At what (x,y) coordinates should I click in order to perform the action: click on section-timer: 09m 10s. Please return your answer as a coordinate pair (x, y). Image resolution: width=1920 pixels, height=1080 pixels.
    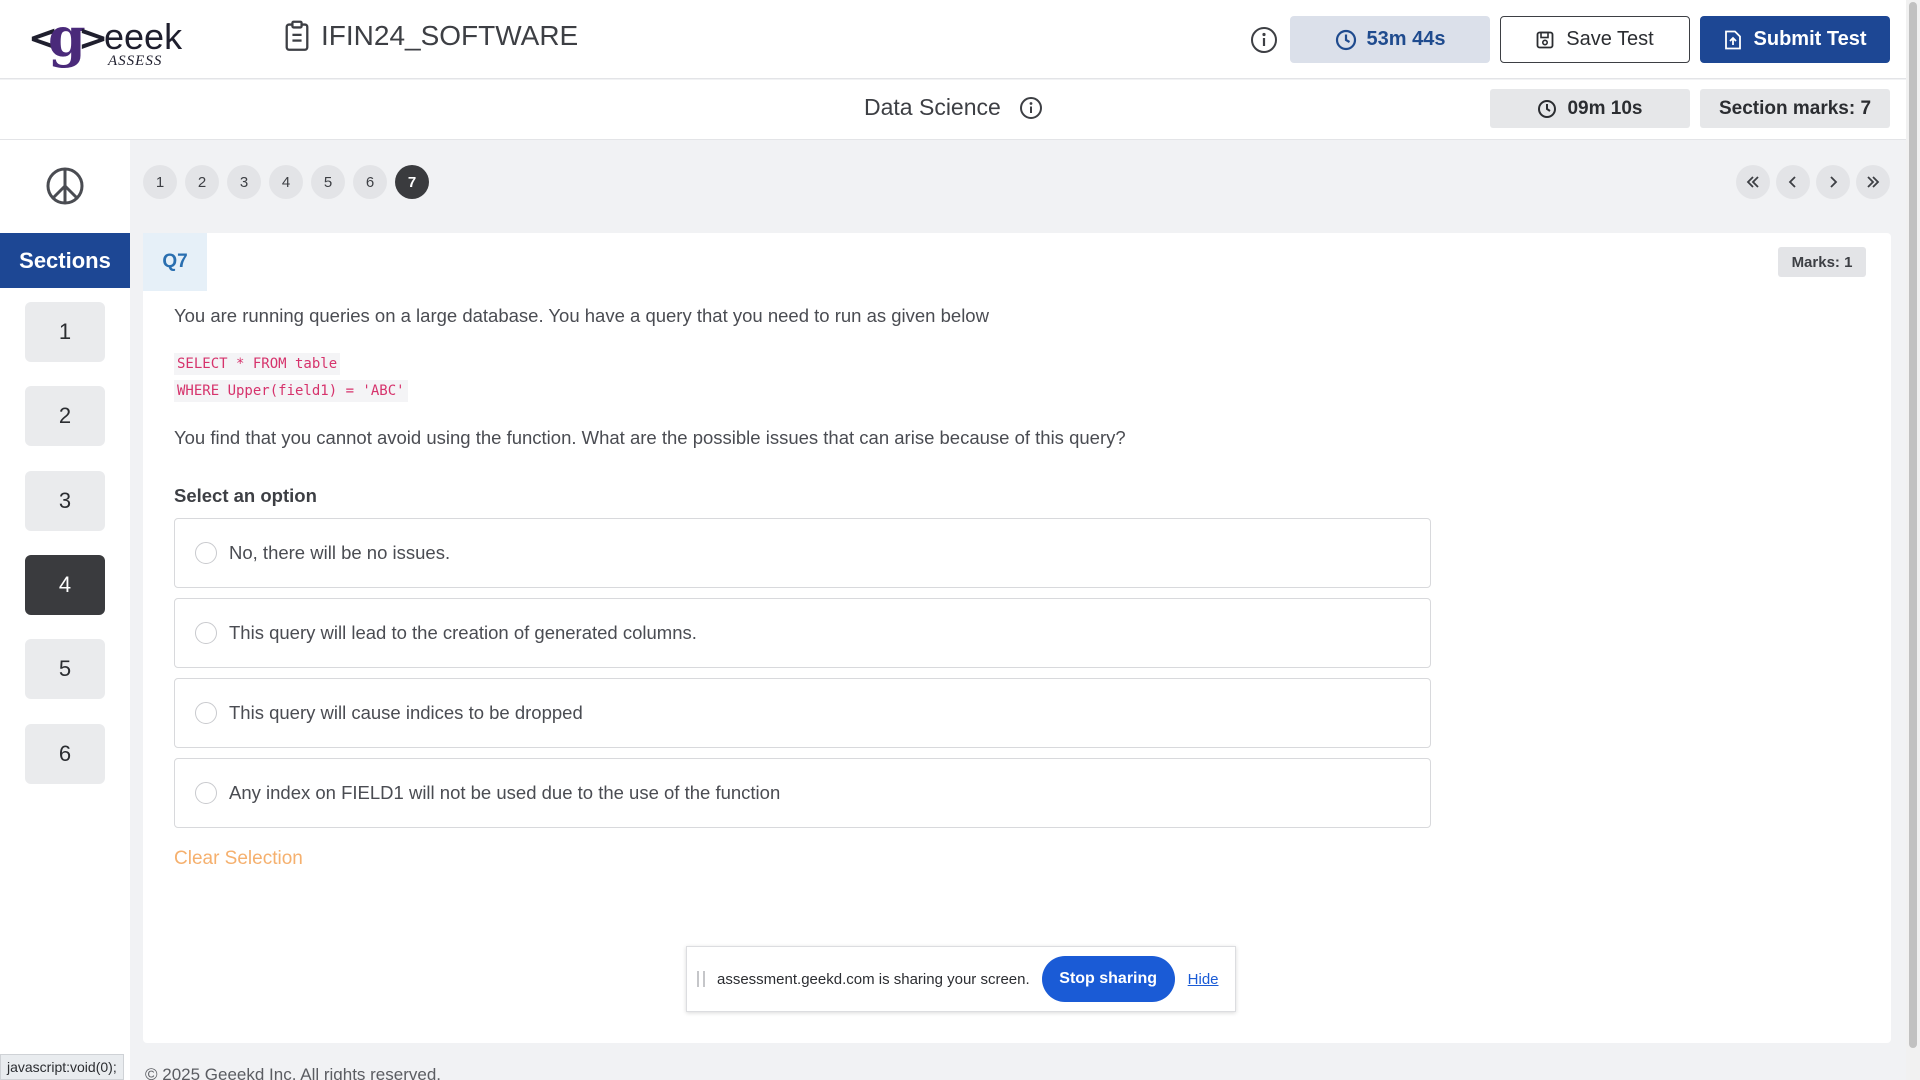
    Looking at the image, I should click on (1590, 108).